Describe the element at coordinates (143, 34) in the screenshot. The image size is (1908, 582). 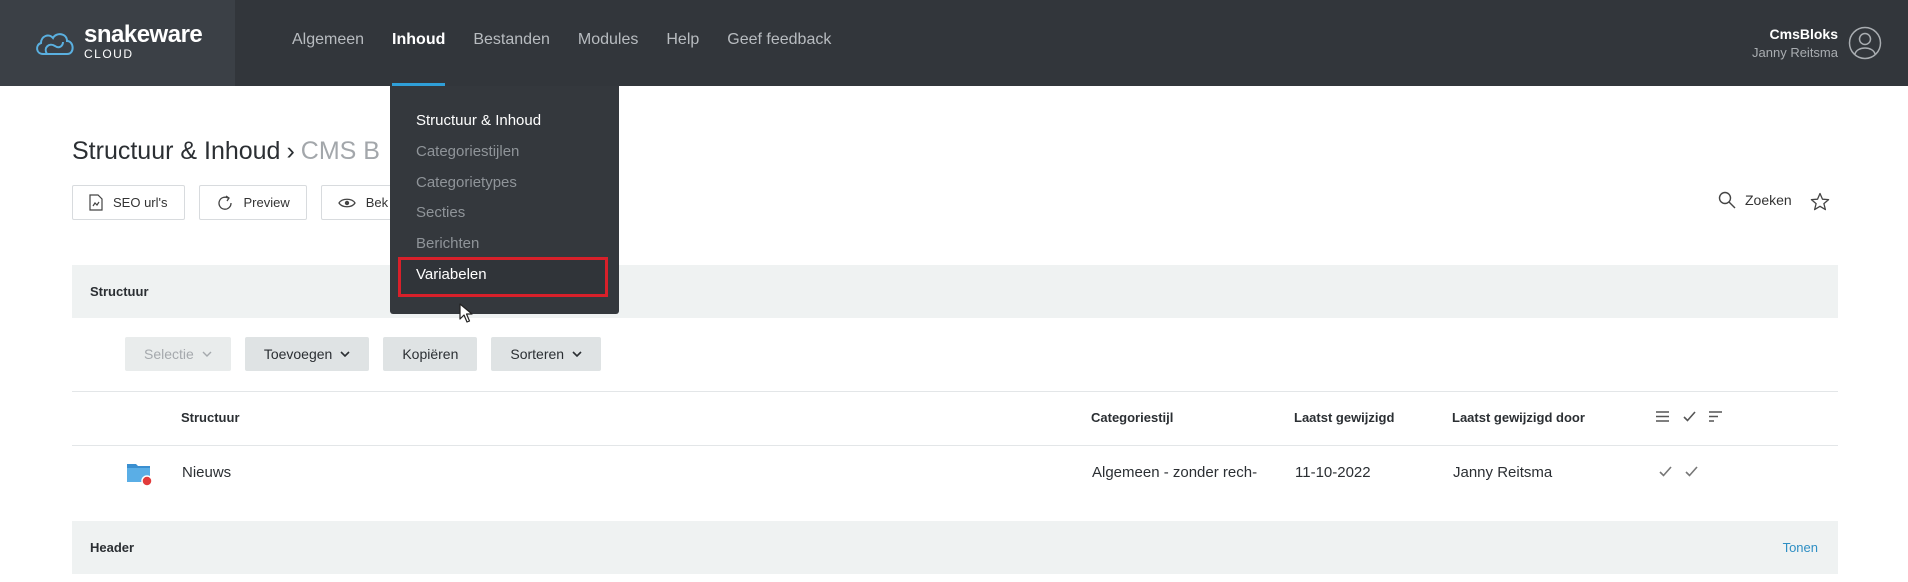
I see `brand-name: snakeware` at that location.